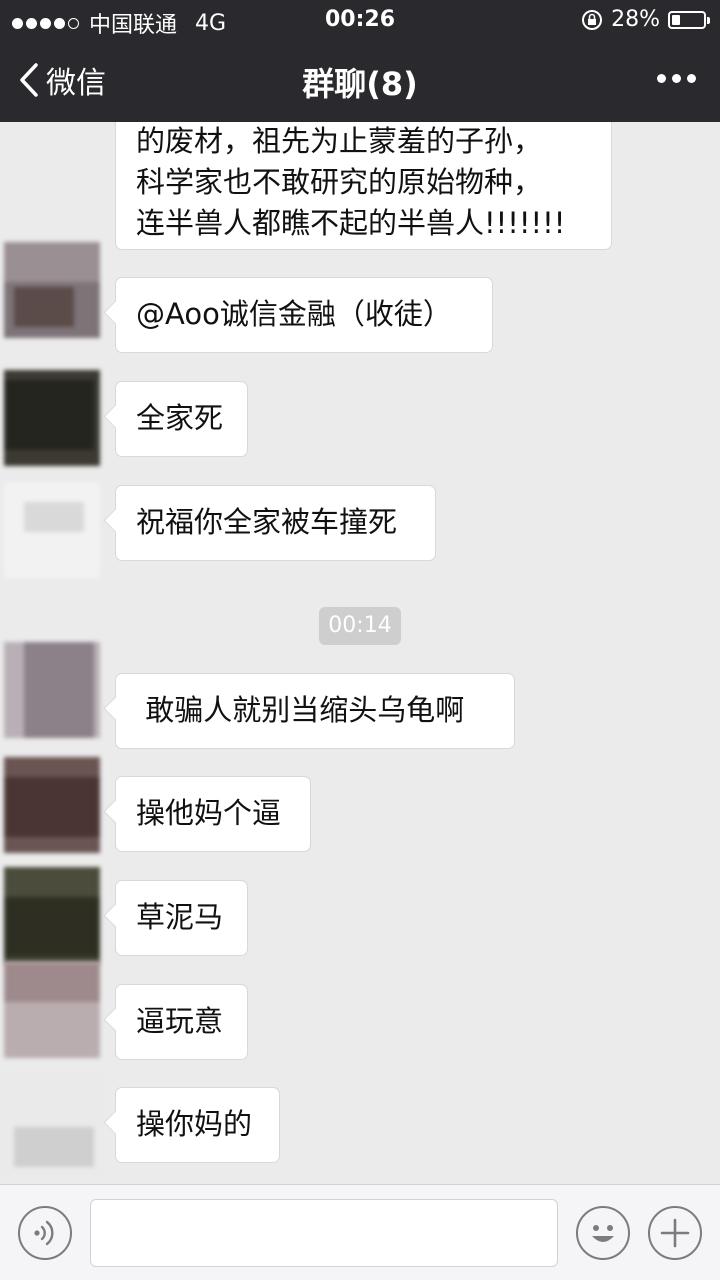  I want to click on nav-bar: 微信 群聊(8), so click(360, 81).